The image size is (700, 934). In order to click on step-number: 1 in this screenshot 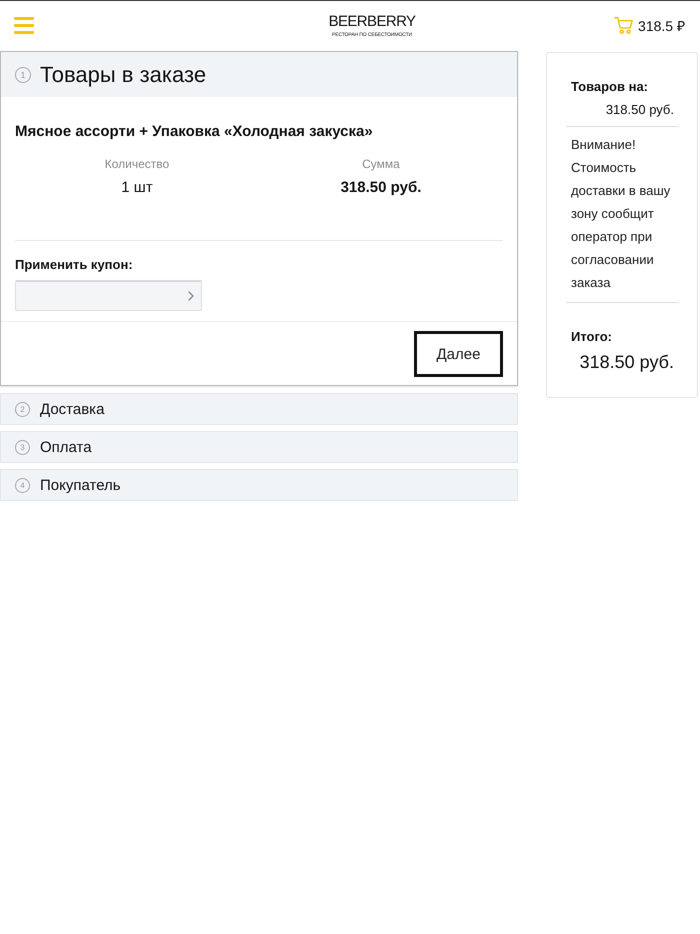, I will do `click(23, 74)`.